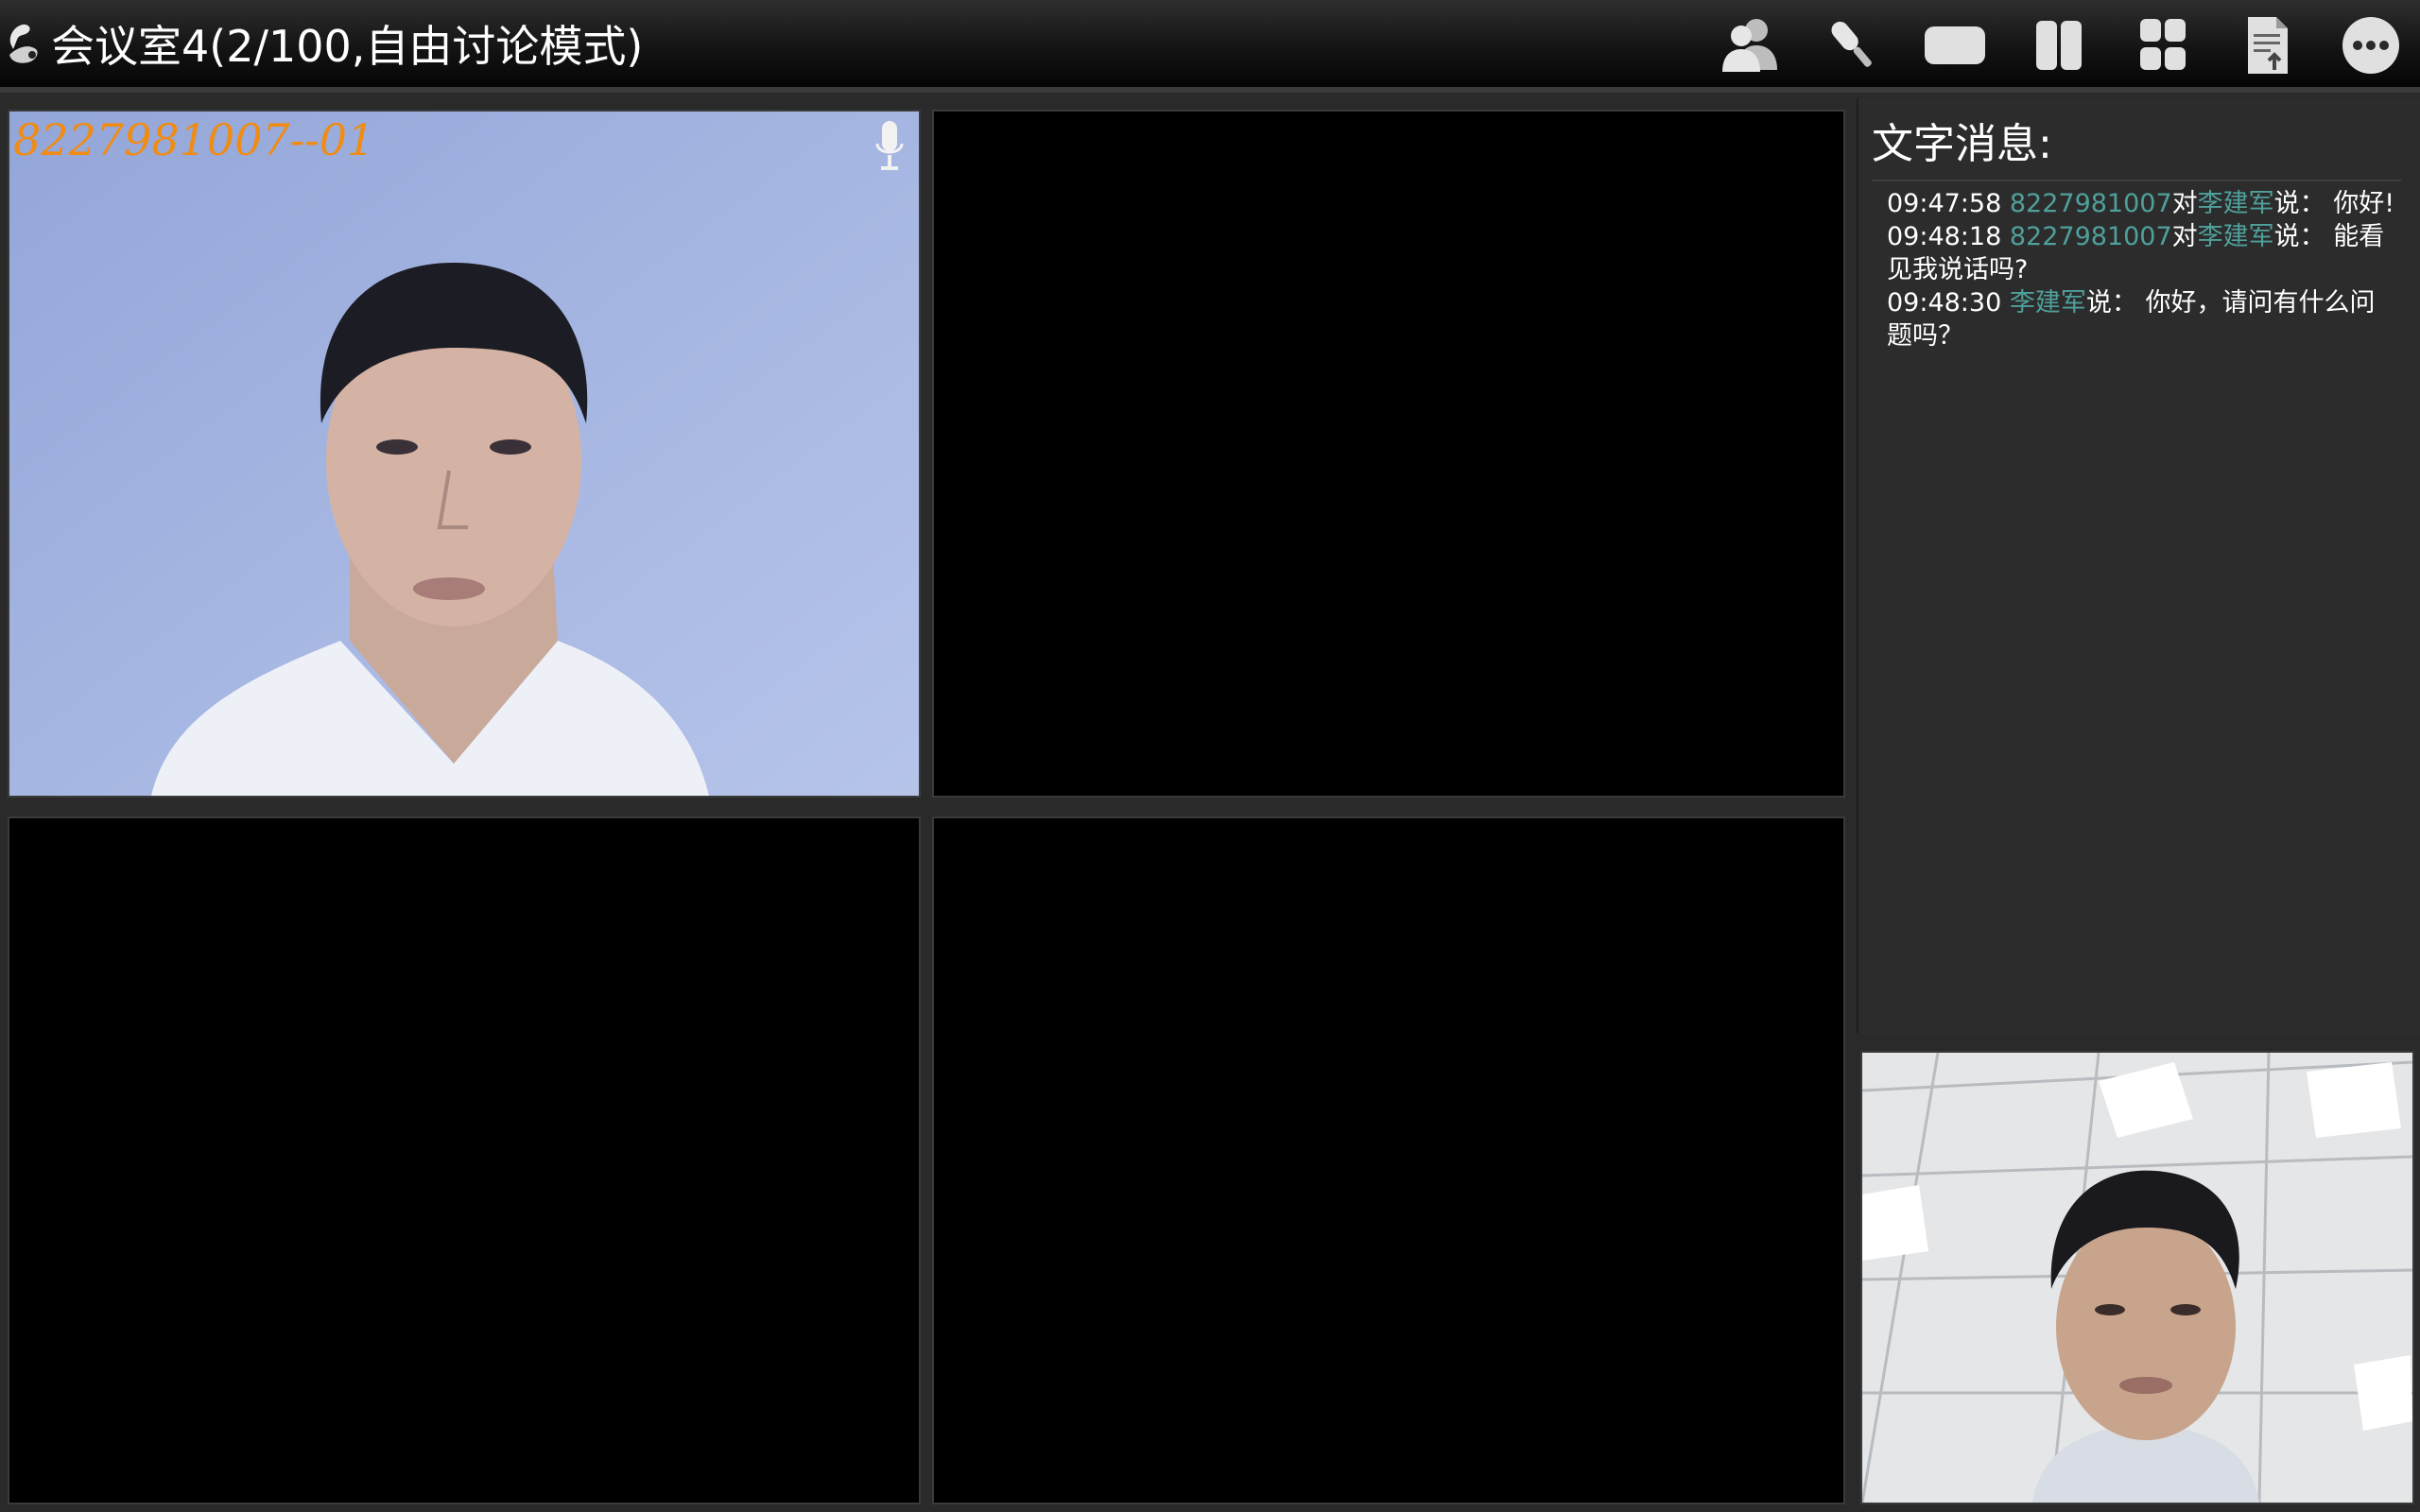  Describe the element at coordinates (1210, 46) in the screenshot. I see `title-bar: 会议室4(2/100,自由讨论模式)` at that location.